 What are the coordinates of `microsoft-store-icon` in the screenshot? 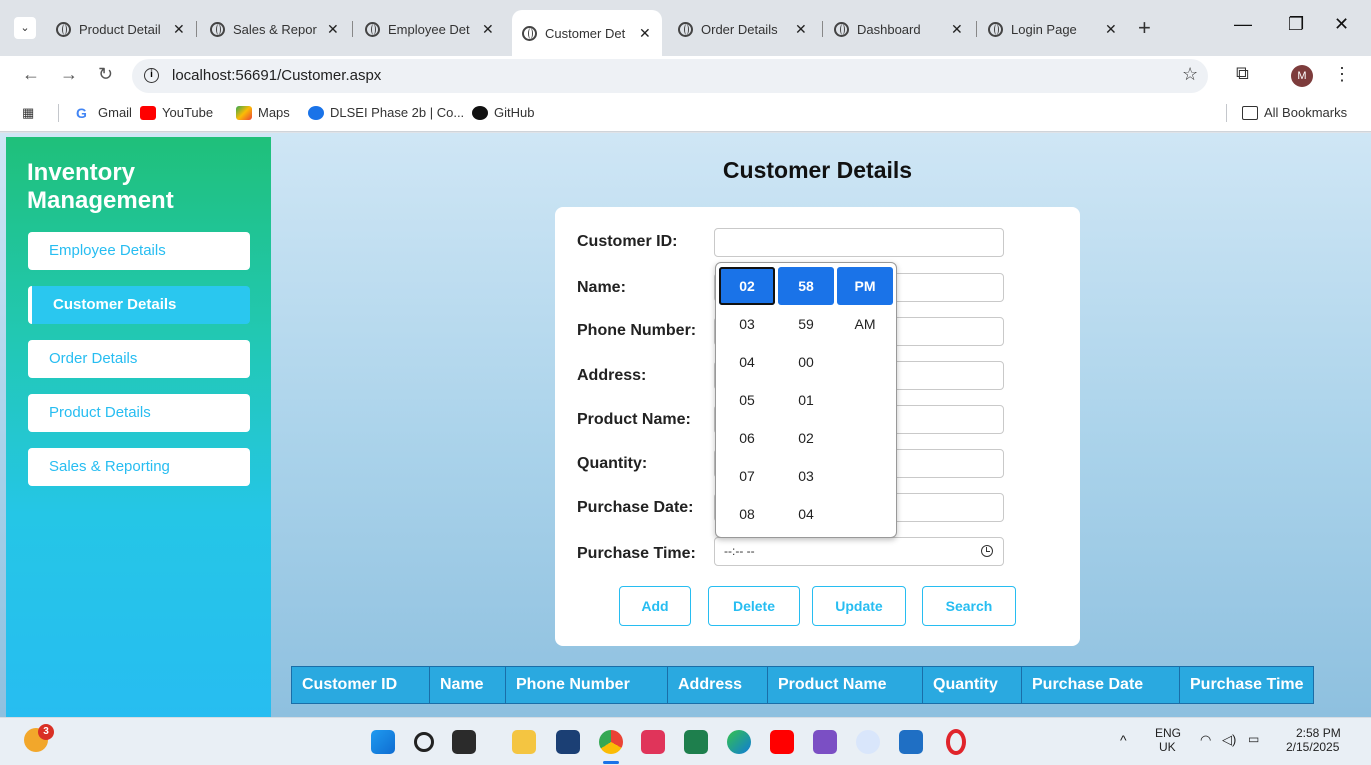 It's located at (568, 742).